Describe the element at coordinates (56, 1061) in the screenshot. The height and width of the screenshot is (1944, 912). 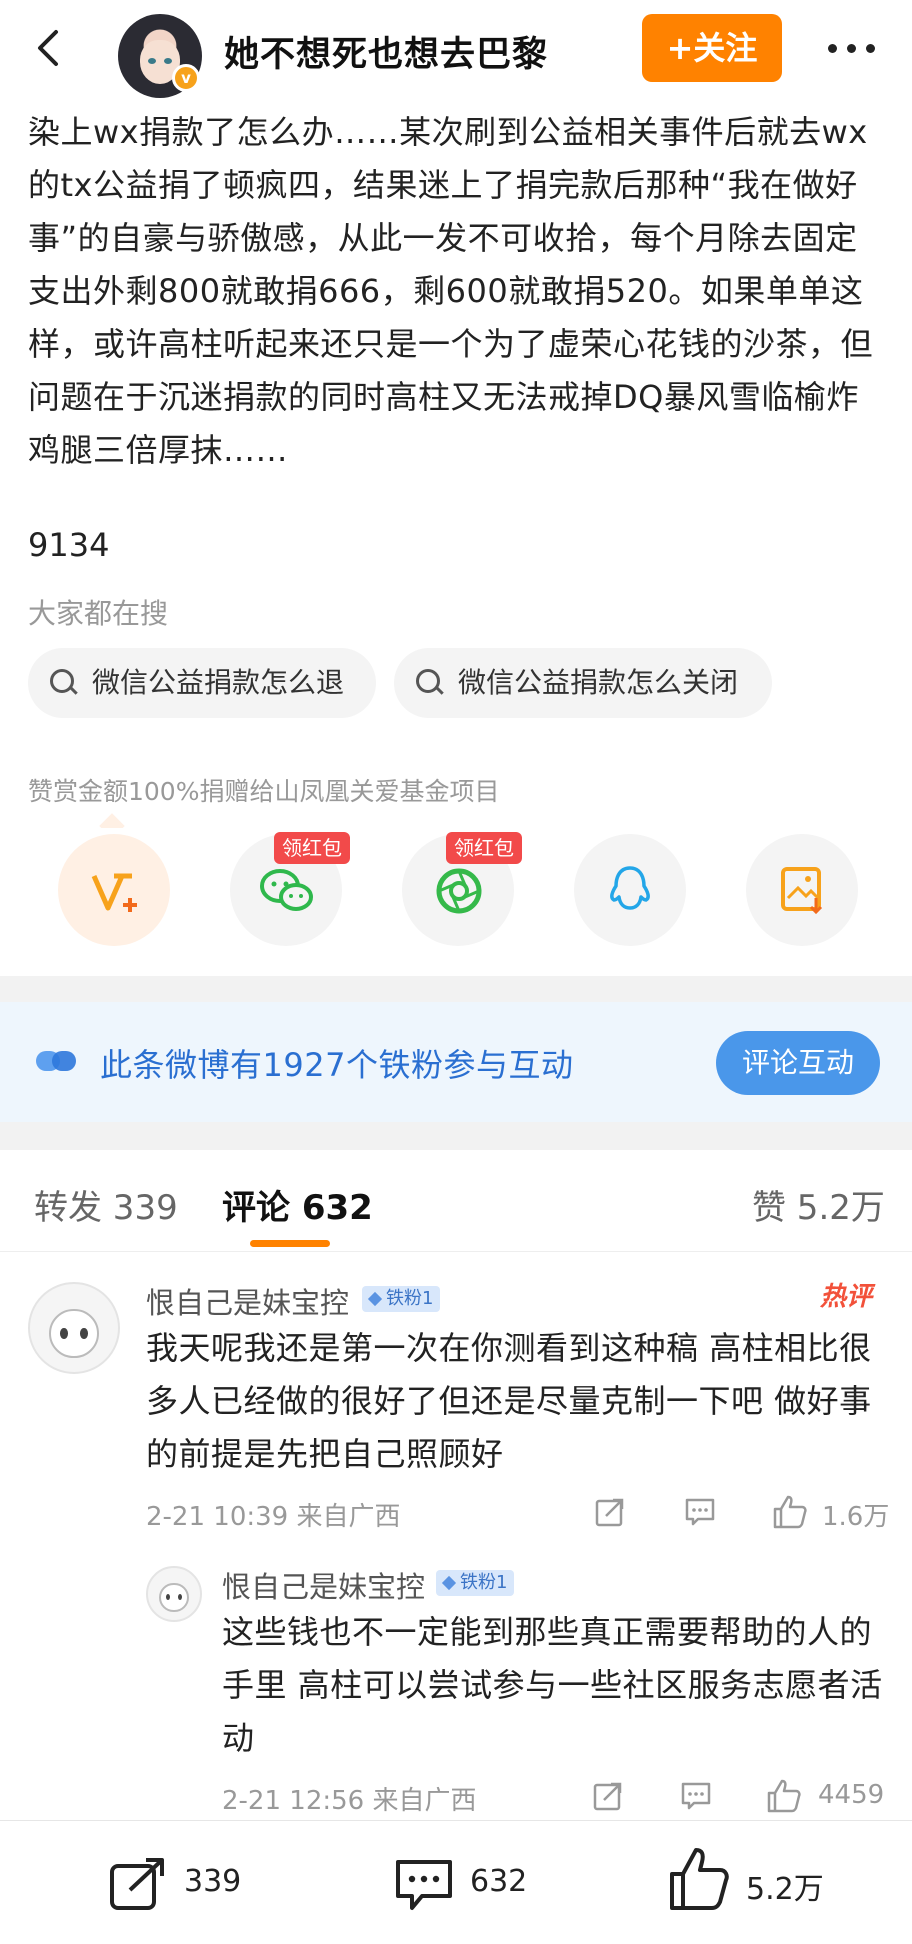
I see `fans-interaction-icon` at that location.